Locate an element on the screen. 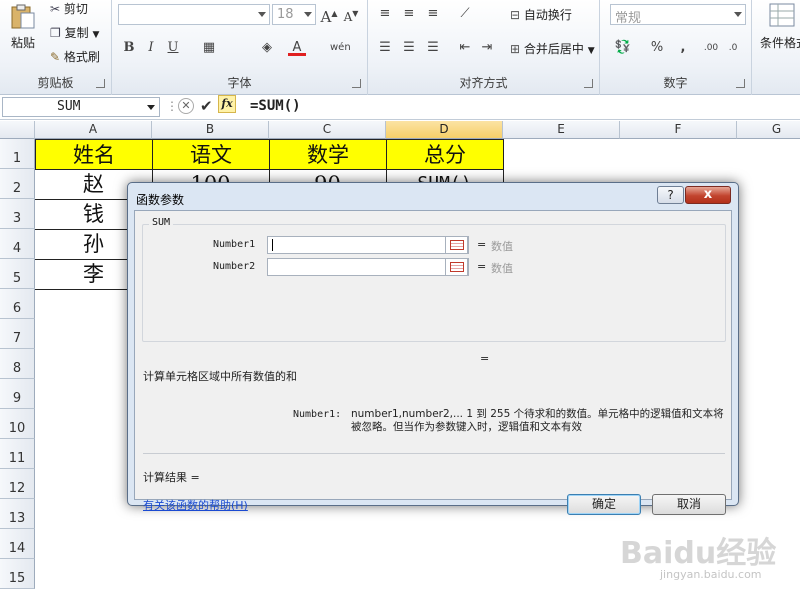  row-header-8: 8 is located at coordinates (17, 364).